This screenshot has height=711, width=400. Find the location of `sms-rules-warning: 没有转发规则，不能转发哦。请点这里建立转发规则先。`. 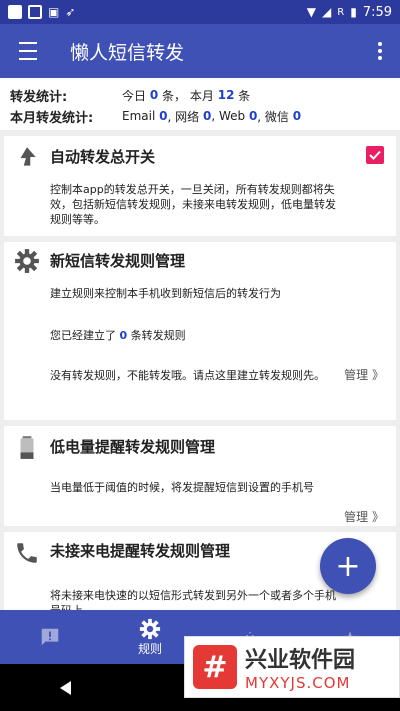

sms-rules-warning: 没有转发规则，不能转发哦。请点这里建立转发规则先。 is located at coordinates (190, 375).